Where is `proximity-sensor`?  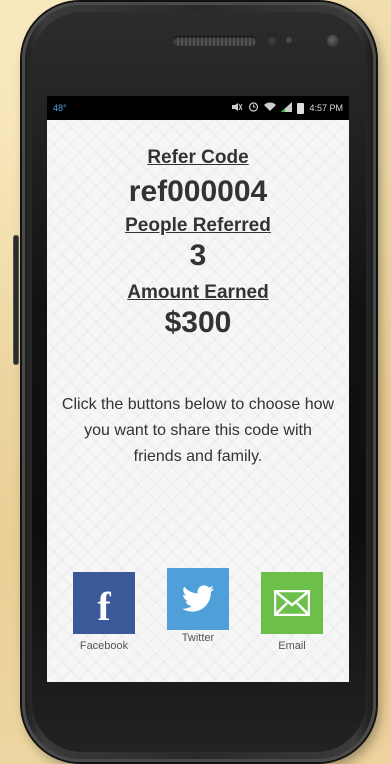 proximity-sensor is located at coordinates (272, 41).